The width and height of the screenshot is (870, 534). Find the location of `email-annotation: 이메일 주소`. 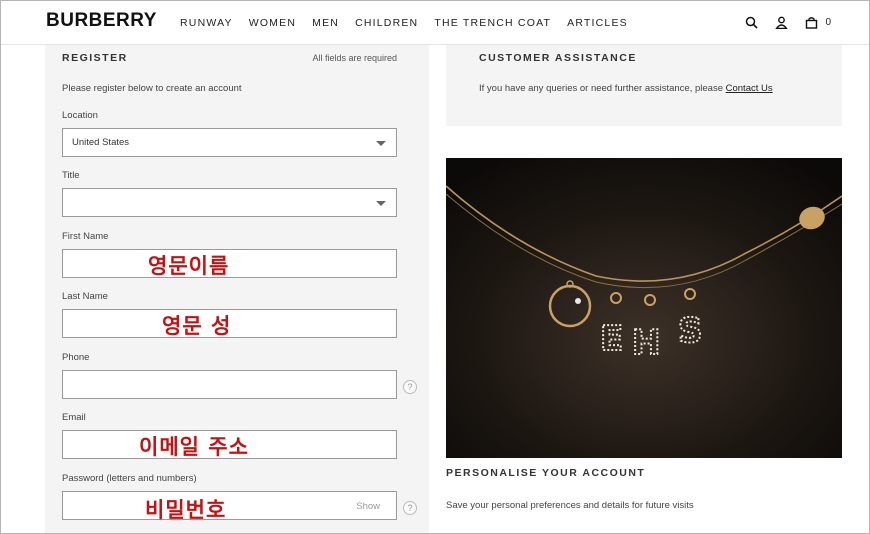

email-annotation: 이메일 주소 is located at coordinates (194, 447).